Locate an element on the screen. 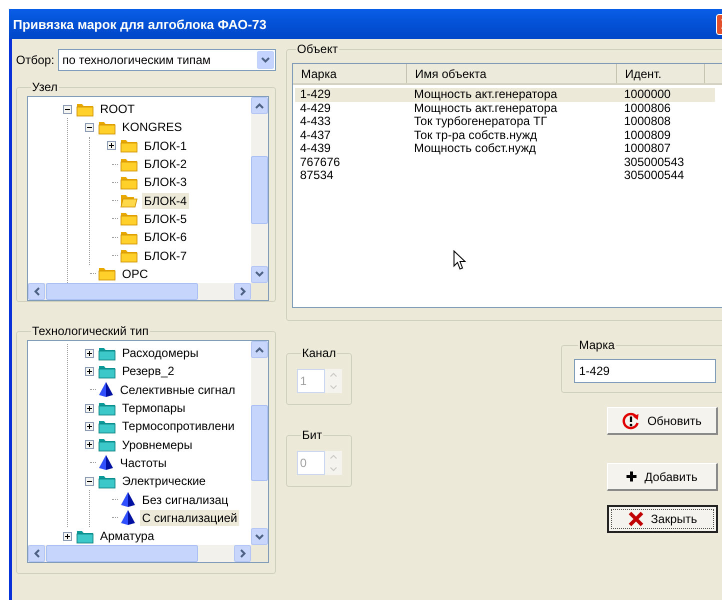  tree-item: Электрические is located at coordinates (164, 481).